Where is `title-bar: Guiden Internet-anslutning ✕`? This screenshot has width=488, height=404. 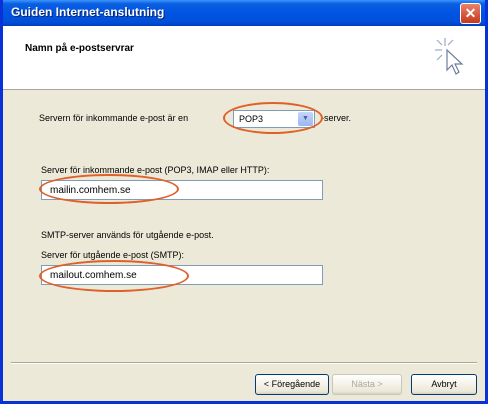
title-bar: Guiden Internet-anslutning ✕ is located at coordinates (244, 13).